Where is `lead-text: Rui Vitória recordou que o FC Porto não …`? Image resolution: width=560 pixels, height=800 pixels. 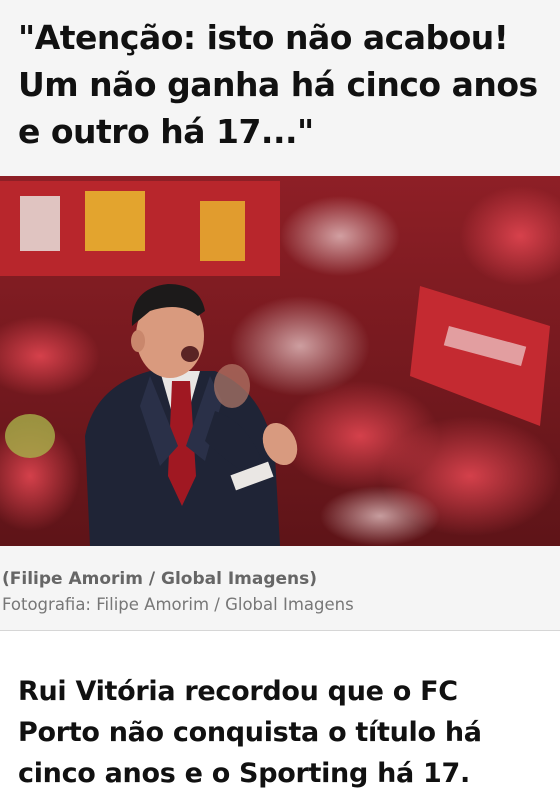 lead-text: Rui Vitória recordou que o FC Porto não … is located at coordinates (250, 732).